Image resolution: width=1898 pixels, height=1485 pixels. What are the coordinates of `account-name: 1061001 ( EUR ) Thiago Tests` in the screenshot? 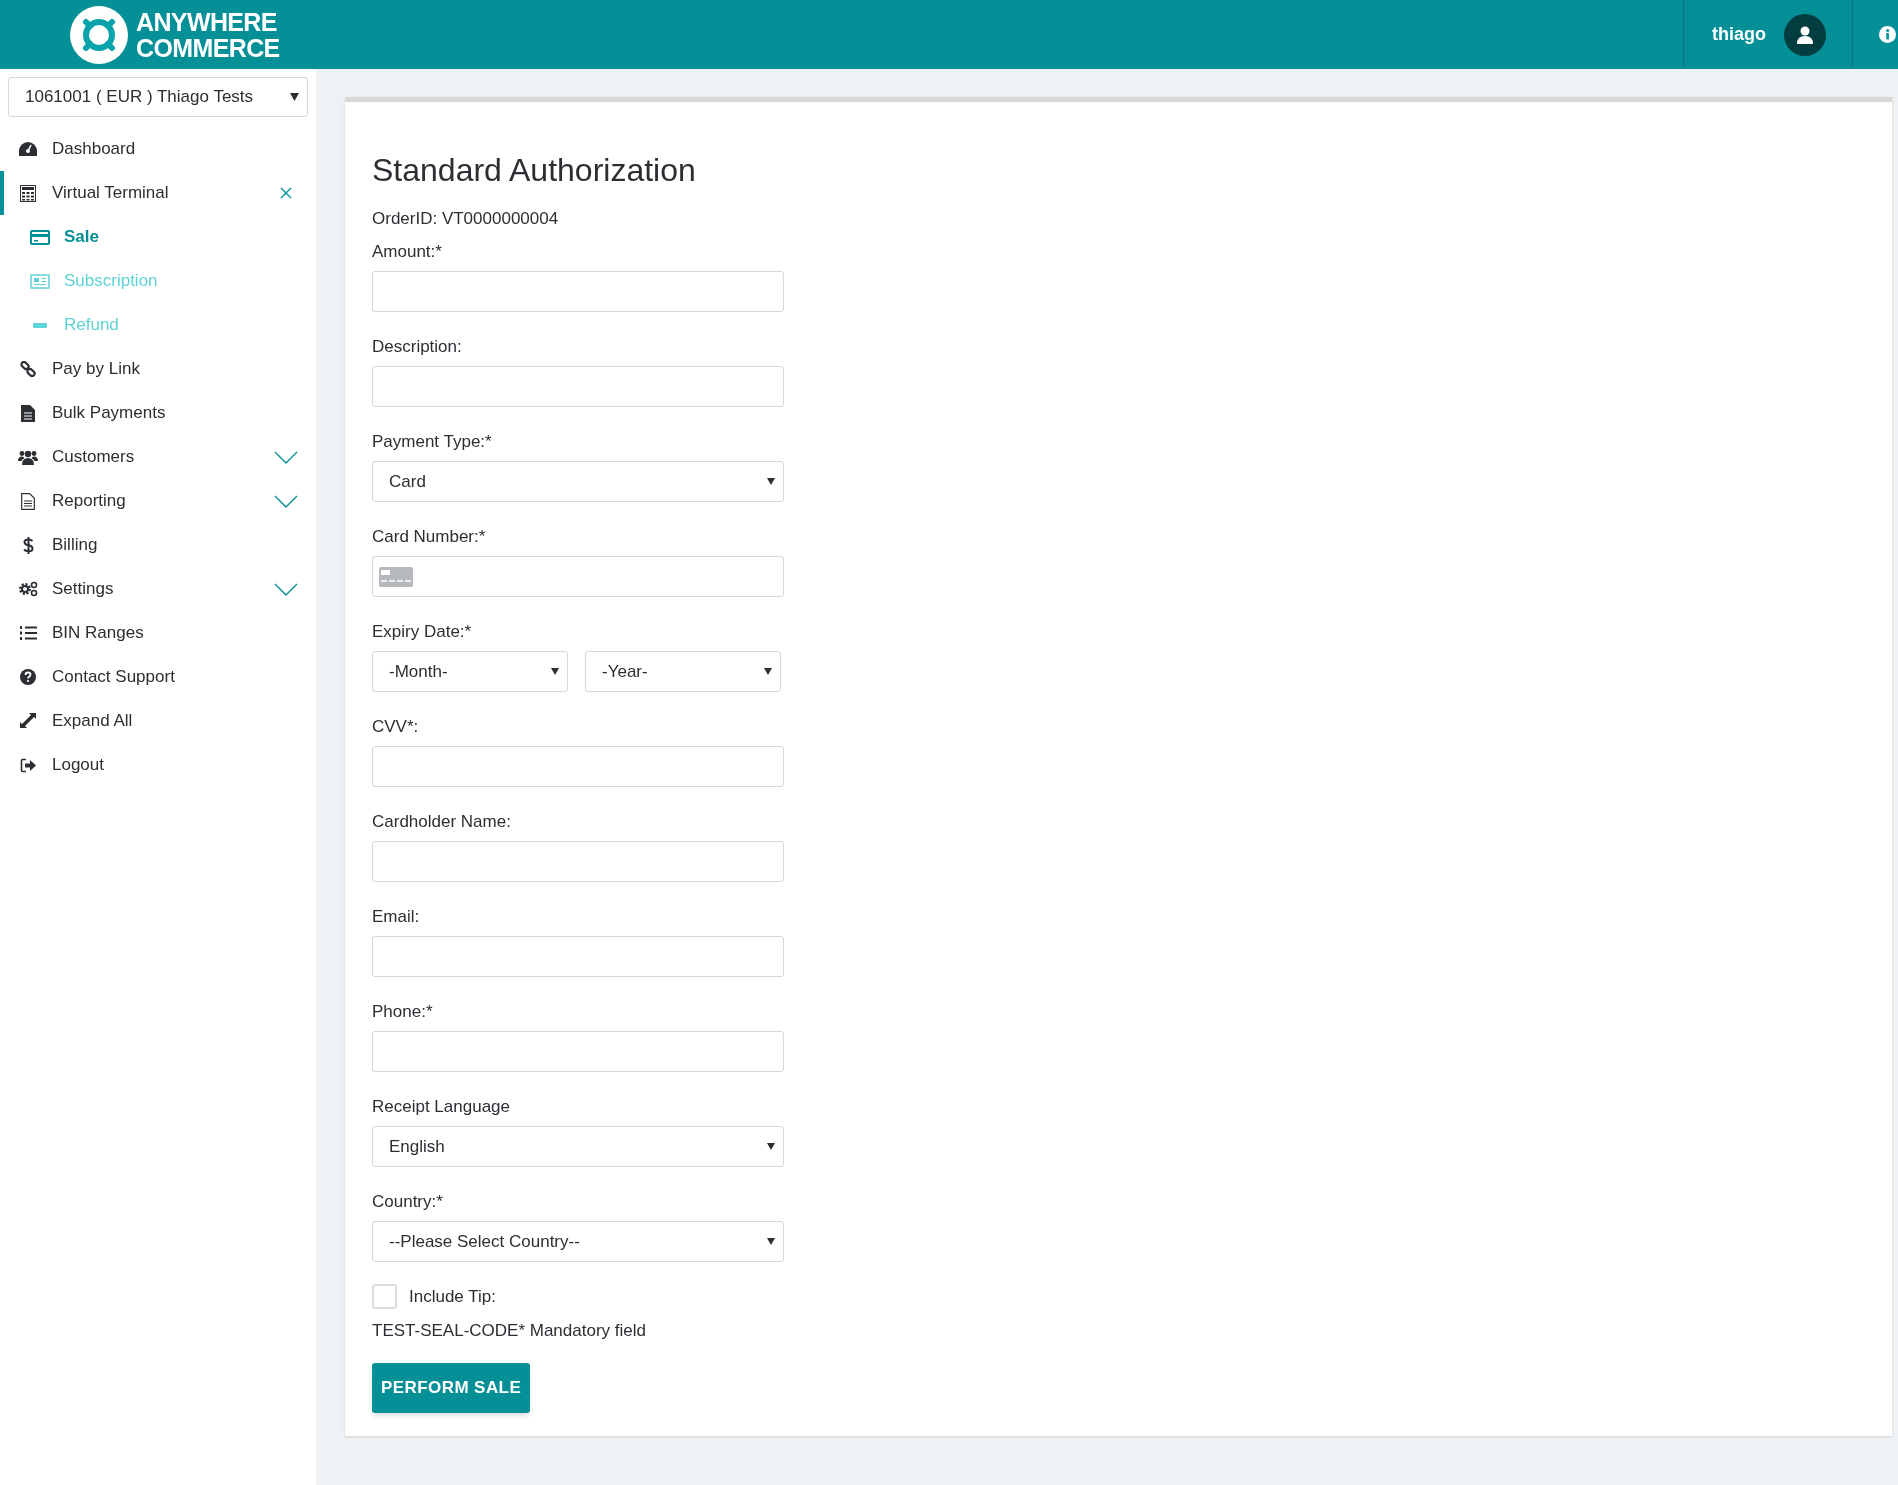 It's located at (139, 97).